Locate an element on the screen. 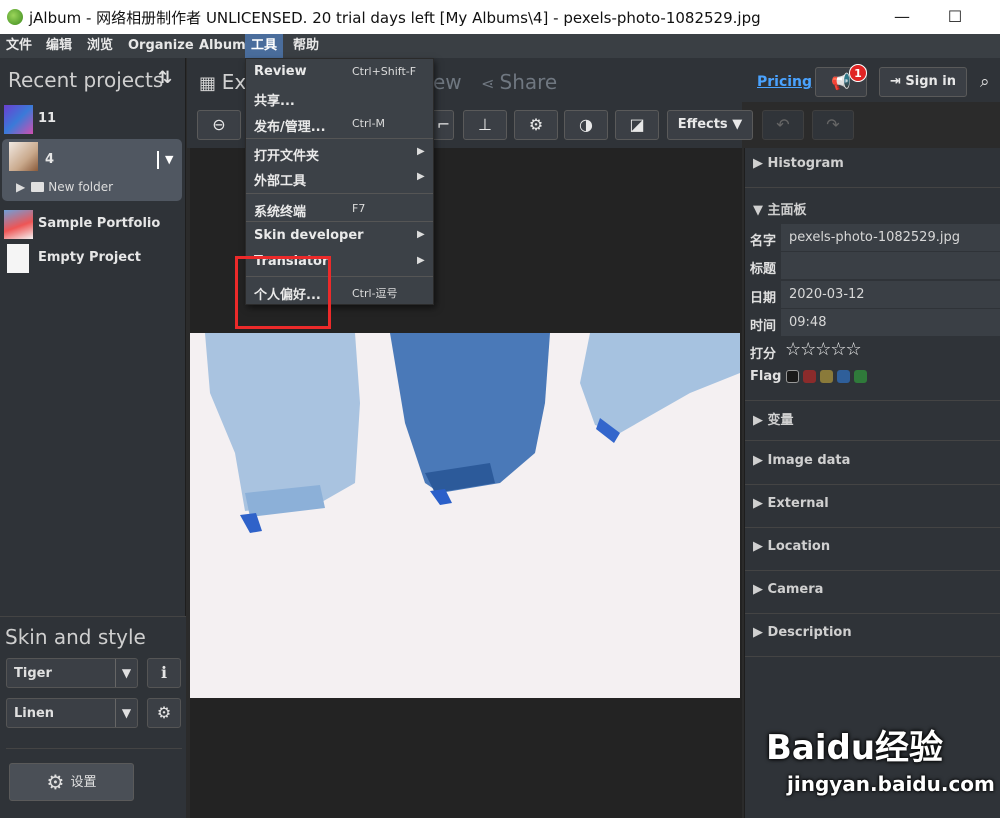 This screenshot has height=818, width=1000. skin-and-style-title: Skin and style is located at coordinates (75, 637).